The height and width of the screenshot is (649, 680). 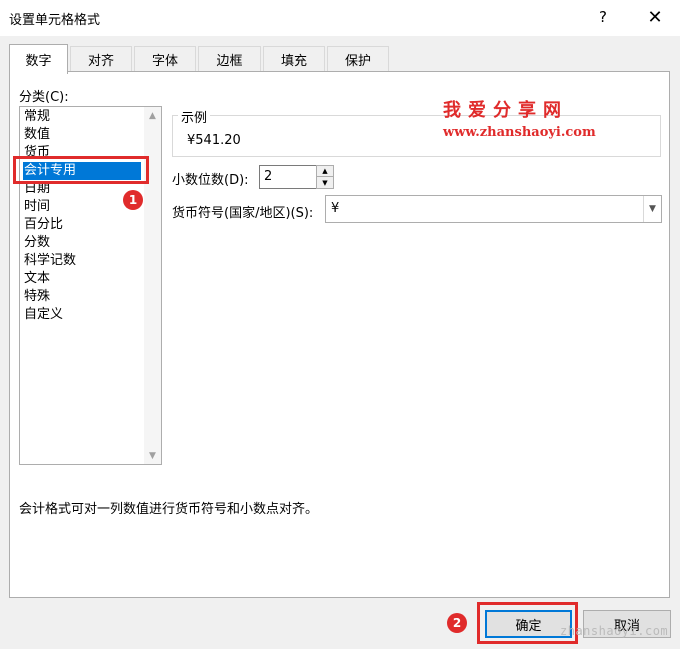 I want to click on category-item-special: 特殊, so click(x=82, y=297).